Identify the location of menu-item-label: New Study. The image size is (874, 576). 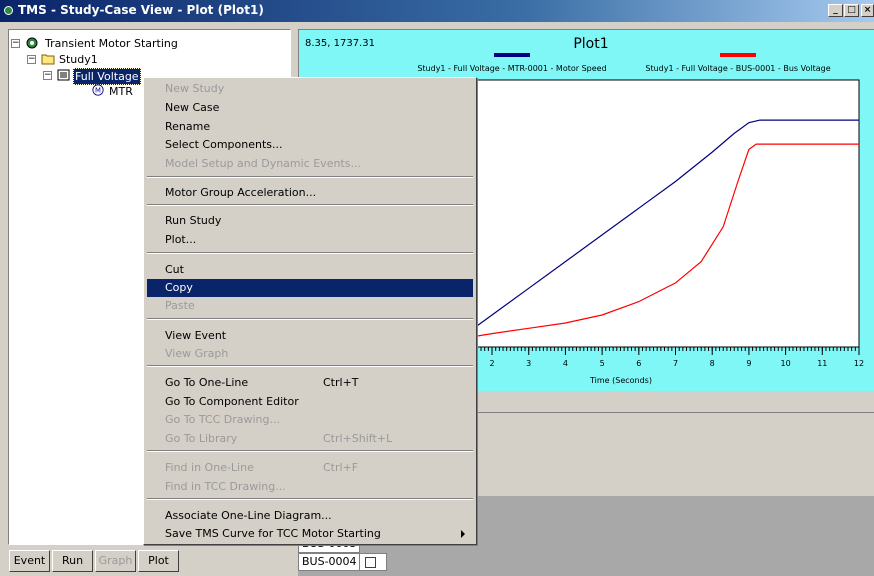
(195, 88).